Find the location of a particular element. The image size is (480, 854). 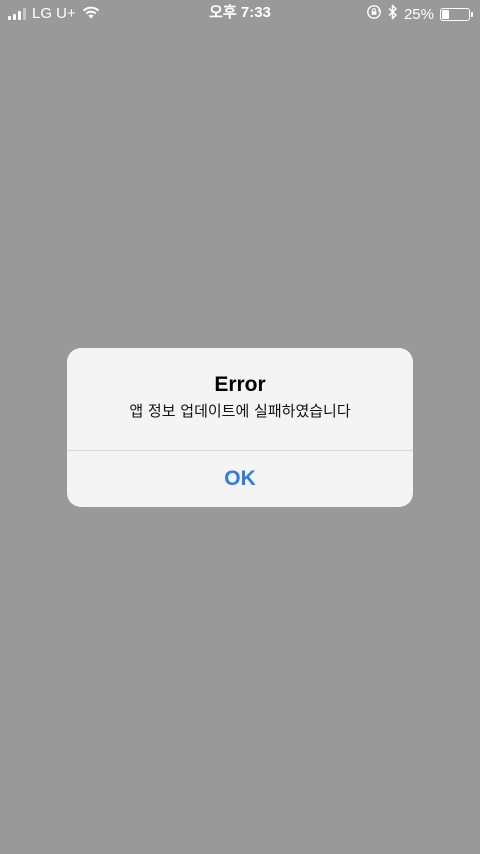

battery-icon is located at coordinates (456, 14).